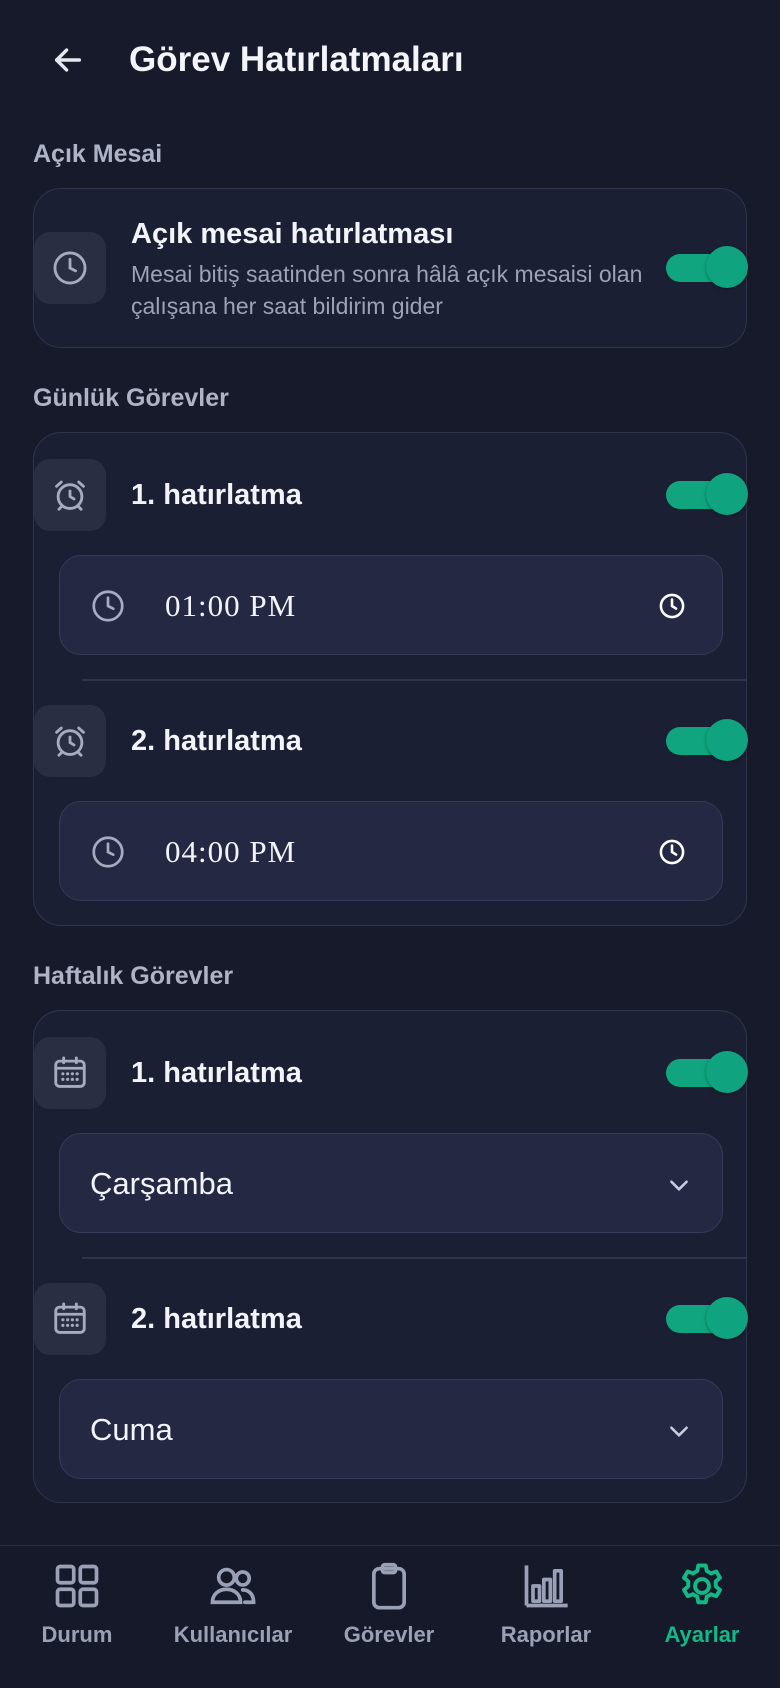 The width and height of the screenshot is (780, 1688). Describe the element at coordinates (389, 1634) in the screenshot. I see `nav-label: Görevler` at that location.